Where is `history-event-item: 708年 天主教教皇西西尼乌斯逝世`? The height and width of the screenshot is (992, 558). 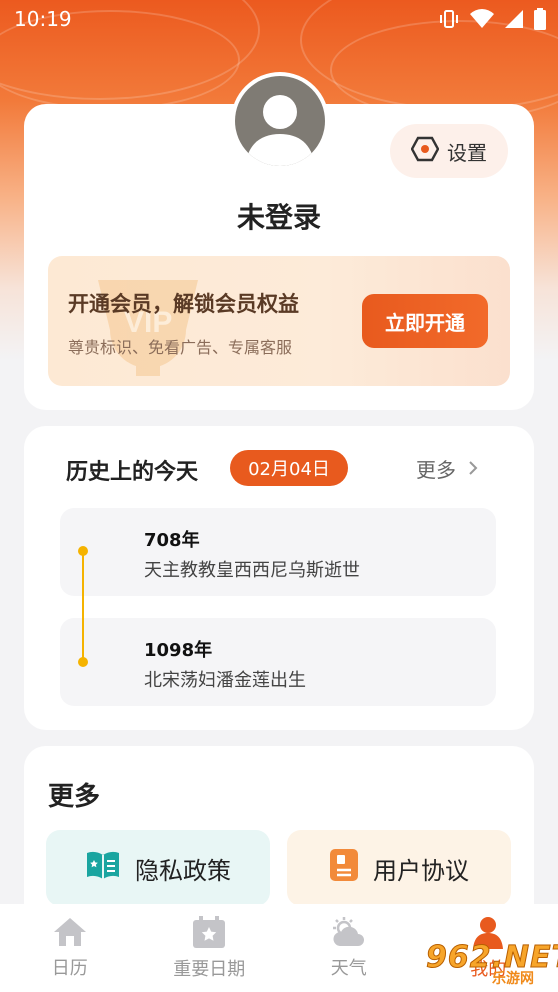 history-event-item: 708年 天主教教皇西西尼乌斯逝世 is located at coordinates (278, 552).